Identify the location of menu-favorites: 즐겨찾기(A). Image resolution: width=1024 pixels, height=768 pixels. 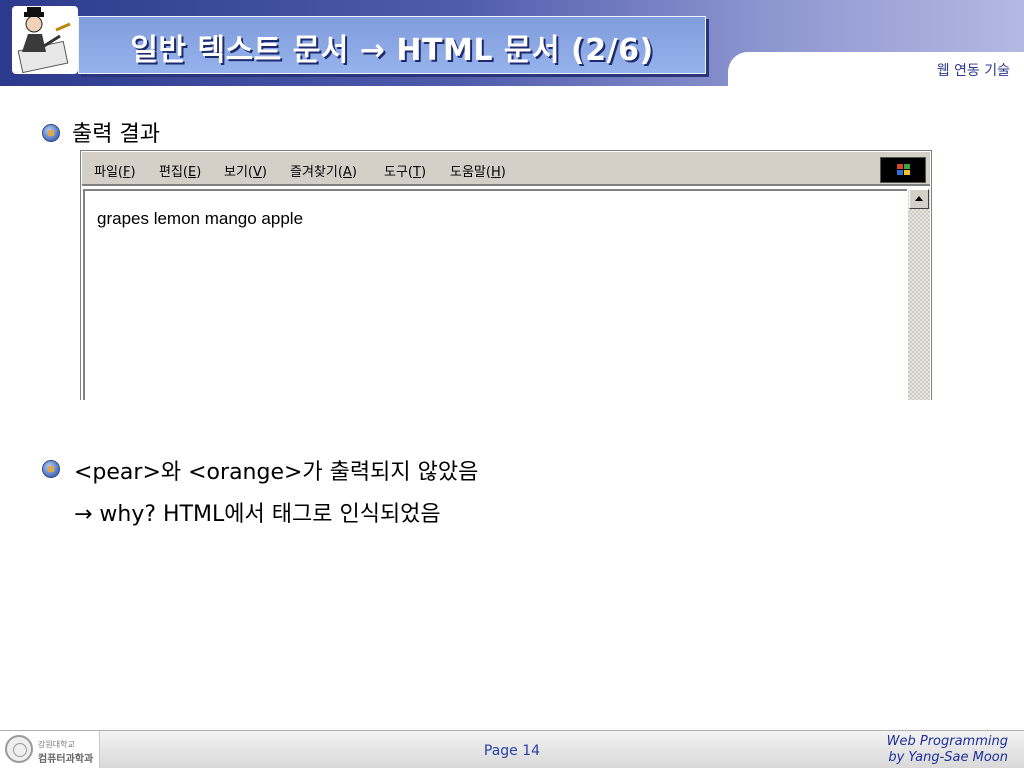
(323, 170).